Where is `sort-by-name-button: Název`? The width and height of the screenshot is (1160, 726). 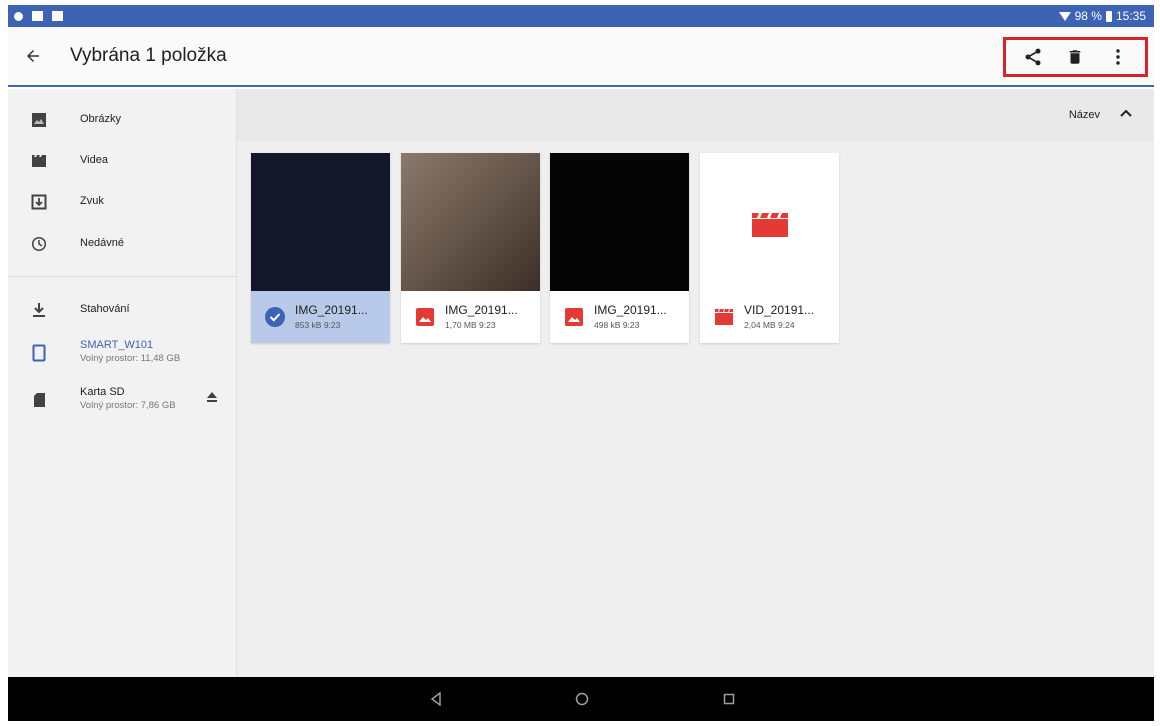
sort-by-name-button: Název is located at coordinates (1084, 115).